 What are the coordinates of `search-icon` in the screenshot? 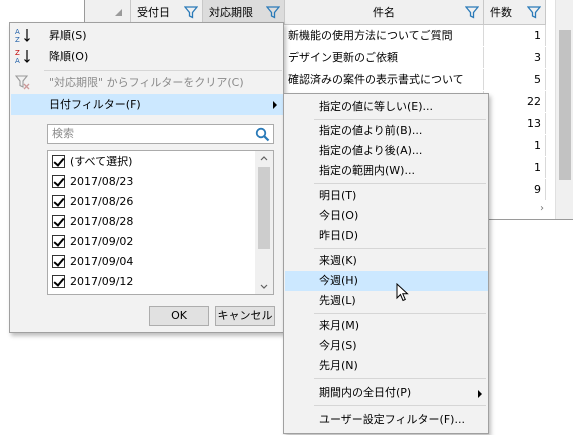 It's located at (262, 134).